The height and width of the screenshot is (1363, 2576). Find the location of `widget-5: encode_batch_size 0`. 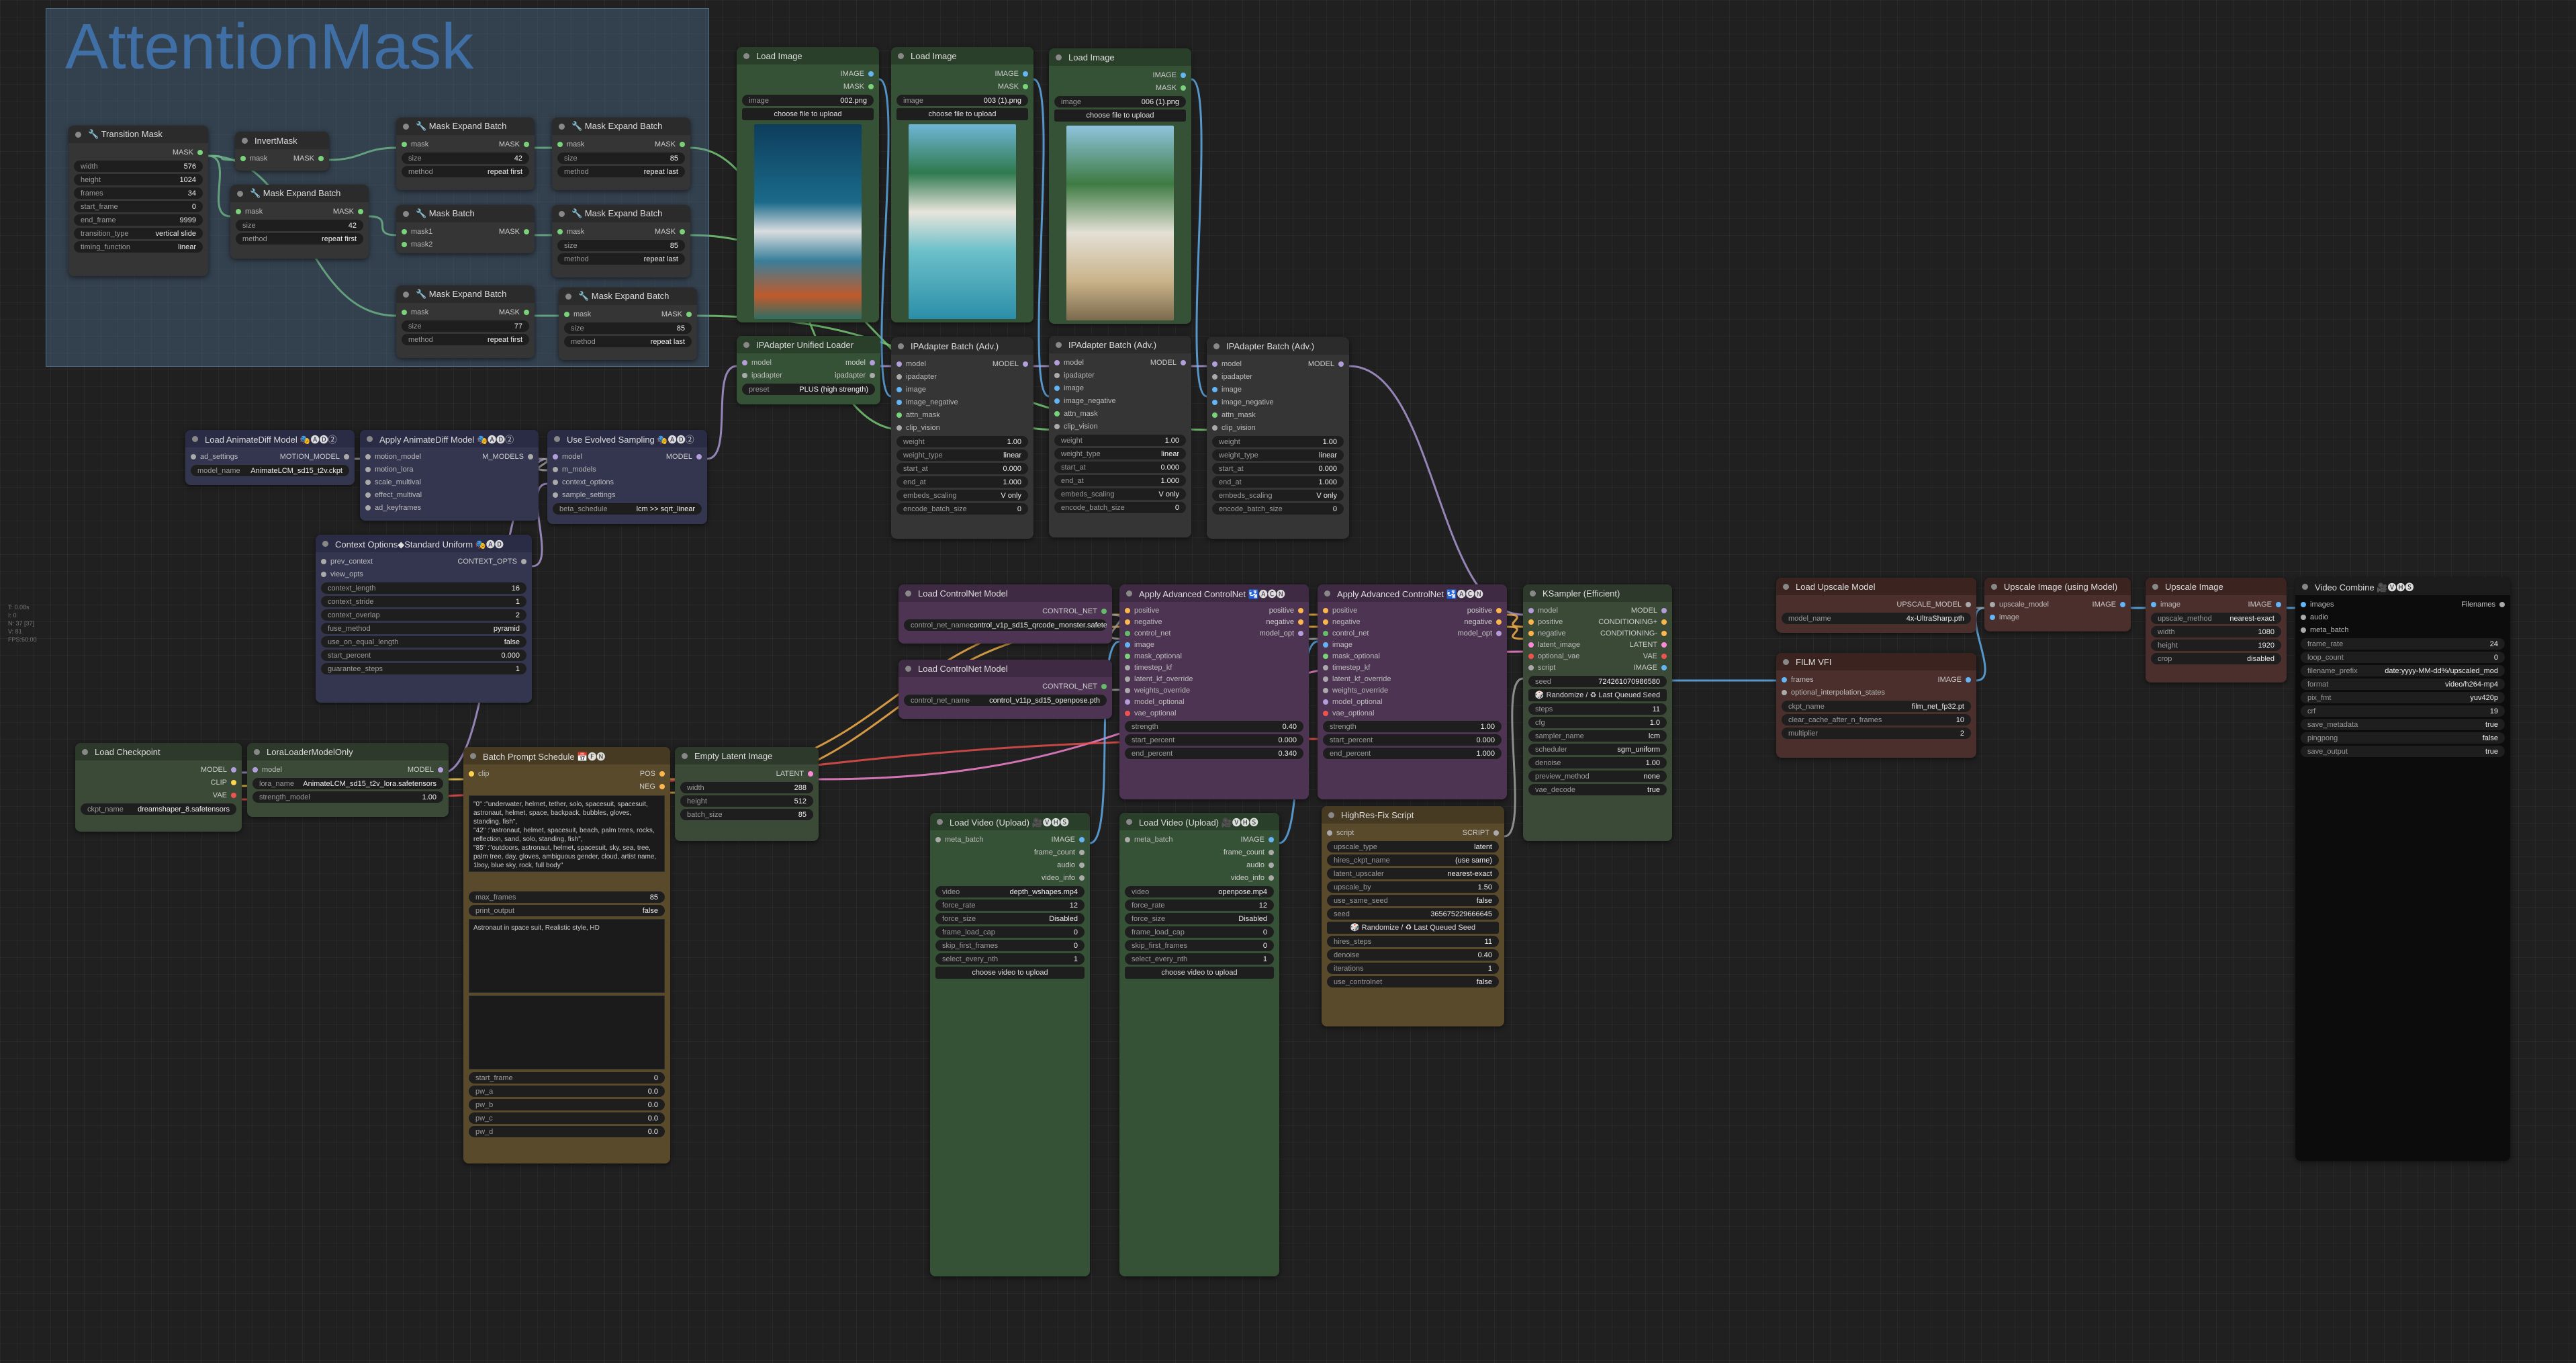

widget-5: encode_batch_size 0 is located at coordinates (1120, 507).